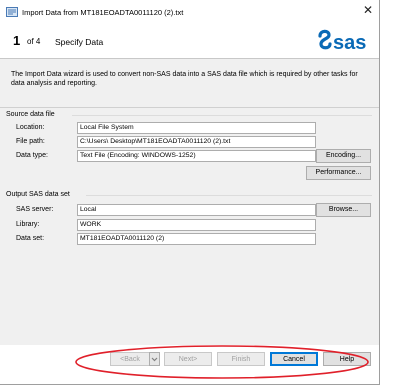 This screenshot has width=400, height=385. What do you see at coordinates (35, 209) in the screenshot?
I see `server-label: SAS server:` at bounding box center [35, 209].